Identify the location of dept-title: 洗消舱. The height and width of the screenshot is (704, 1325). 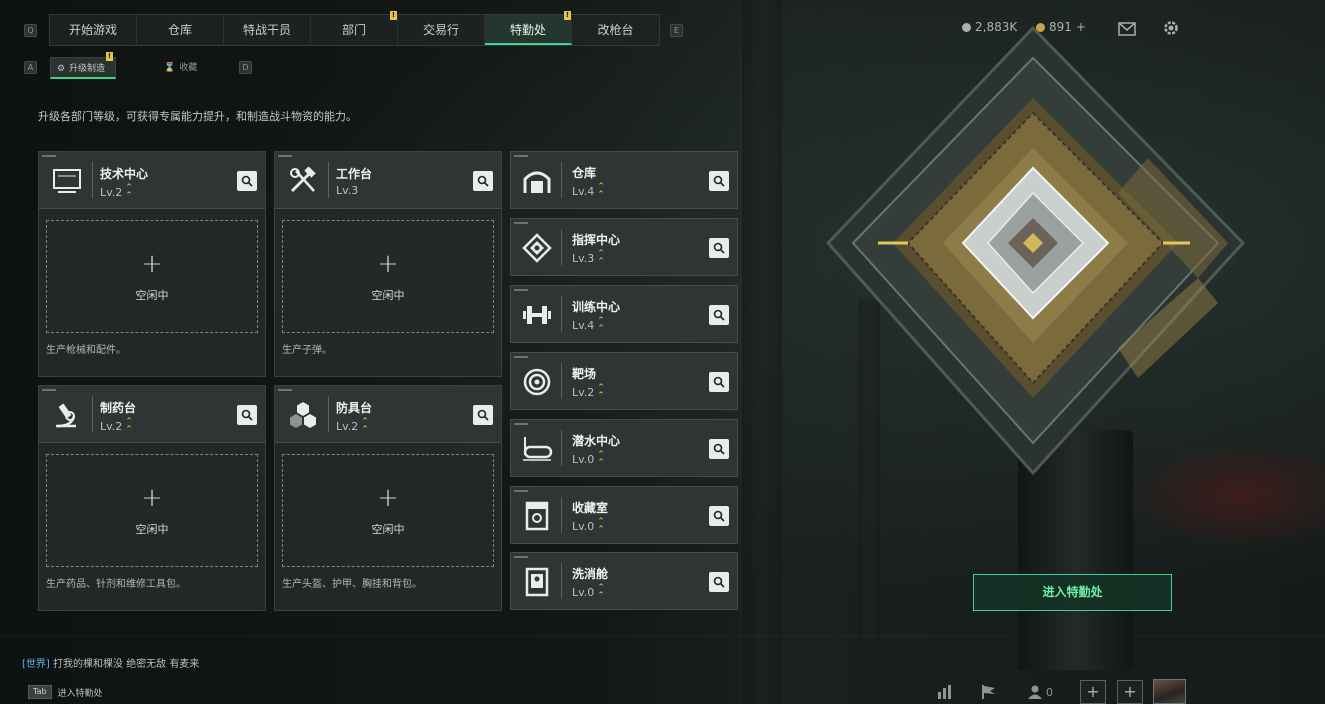
(590, 574).